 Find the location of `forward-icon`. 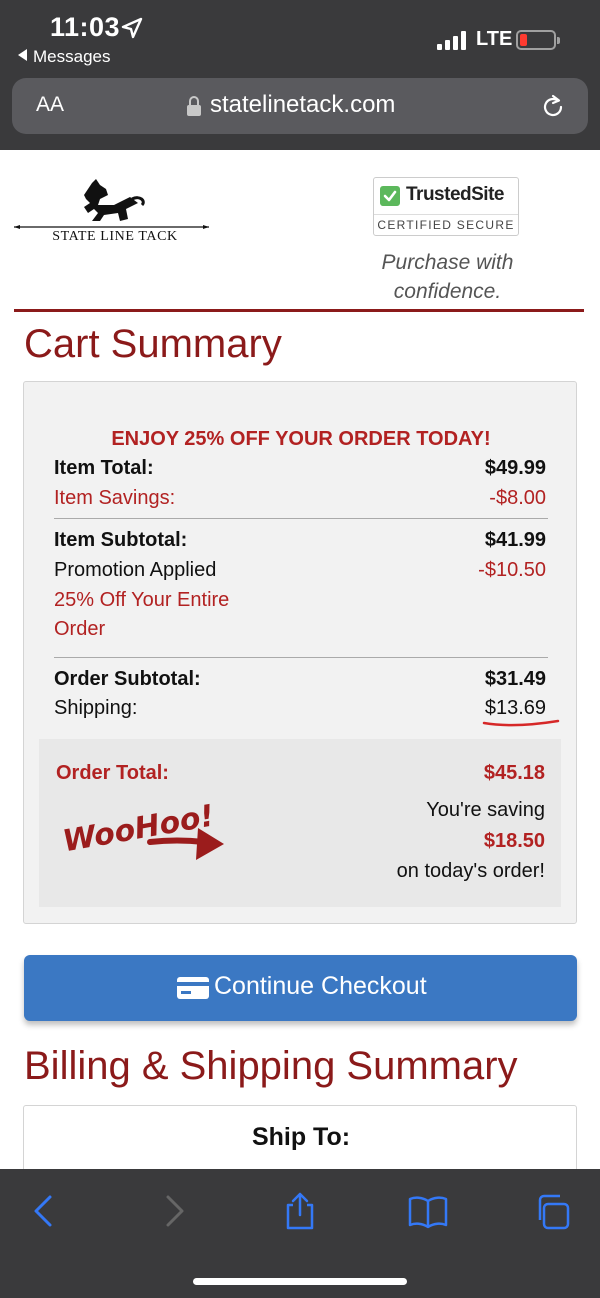

forward-icon is located at coordinates (174, 1211).